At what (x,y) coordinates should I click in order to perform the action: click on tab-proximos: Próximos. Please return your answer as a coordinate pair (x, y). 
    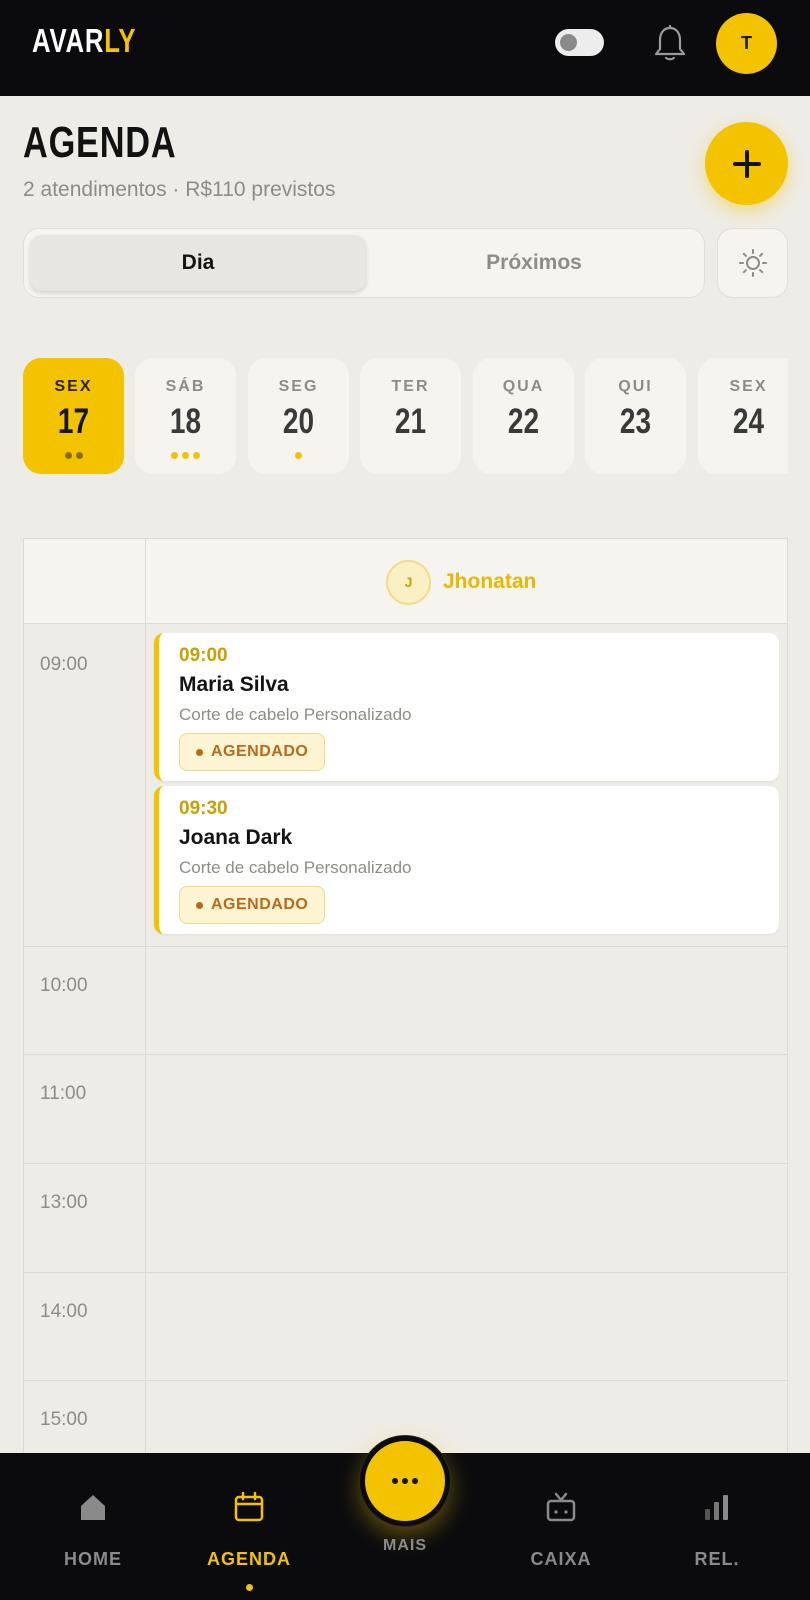
    Looking at the image, I should click on (534, 263).